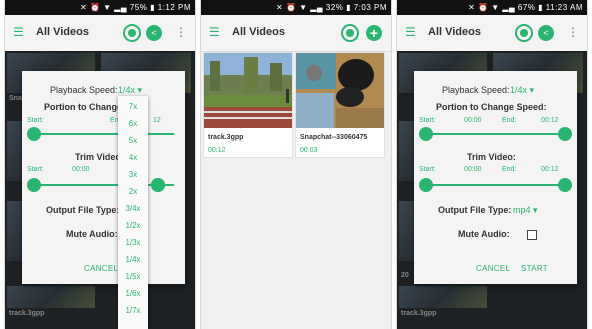 This screenshot has width=592, height=329. Describe the element at coordinates (133, 174) in the screenshot. I see `speed-option: 3x` at that location.